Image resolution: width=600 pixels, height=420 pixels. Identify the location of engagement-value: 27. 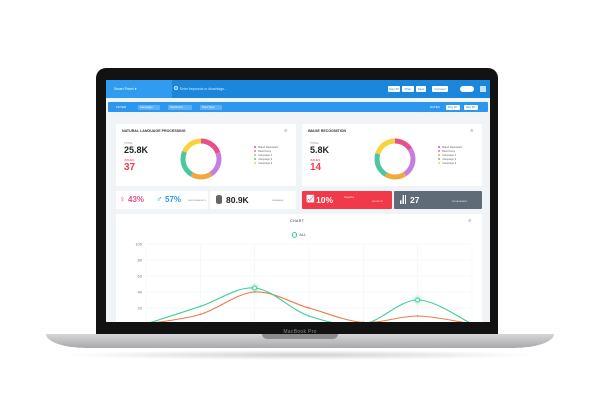
(415, 200).